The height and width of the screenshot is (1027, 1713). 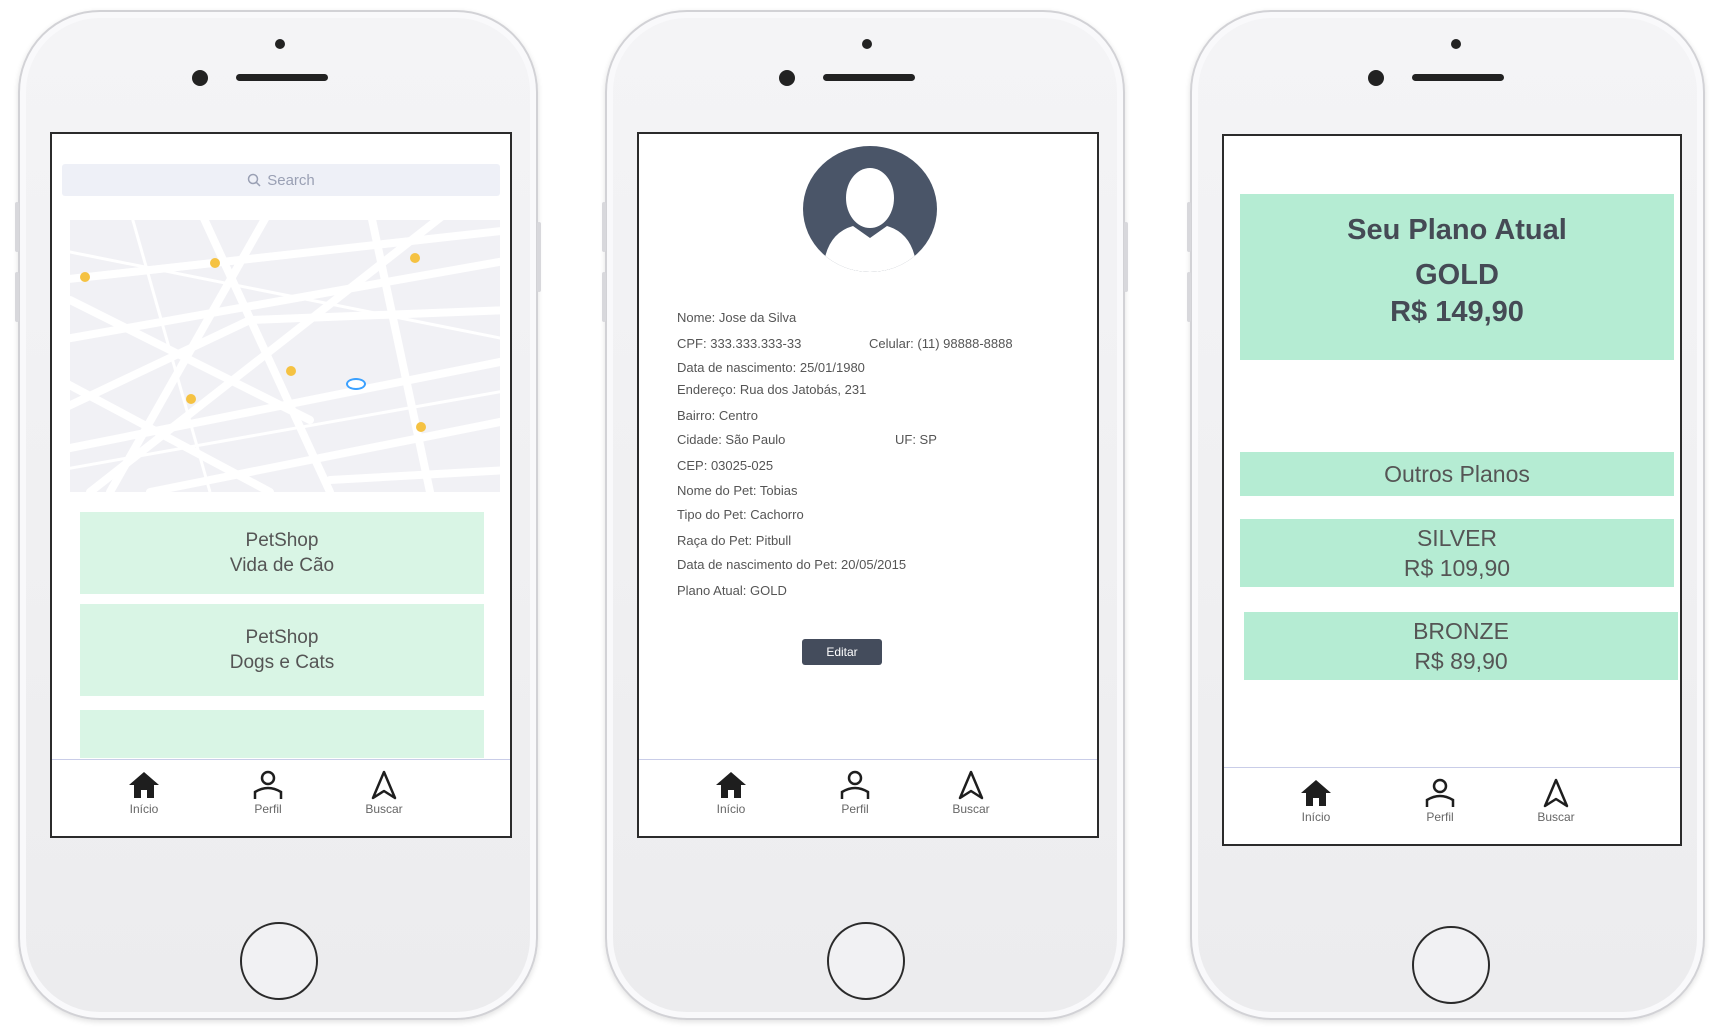 I want to click on plan-price: R$ 89,90, so click(x=1461, y=661).